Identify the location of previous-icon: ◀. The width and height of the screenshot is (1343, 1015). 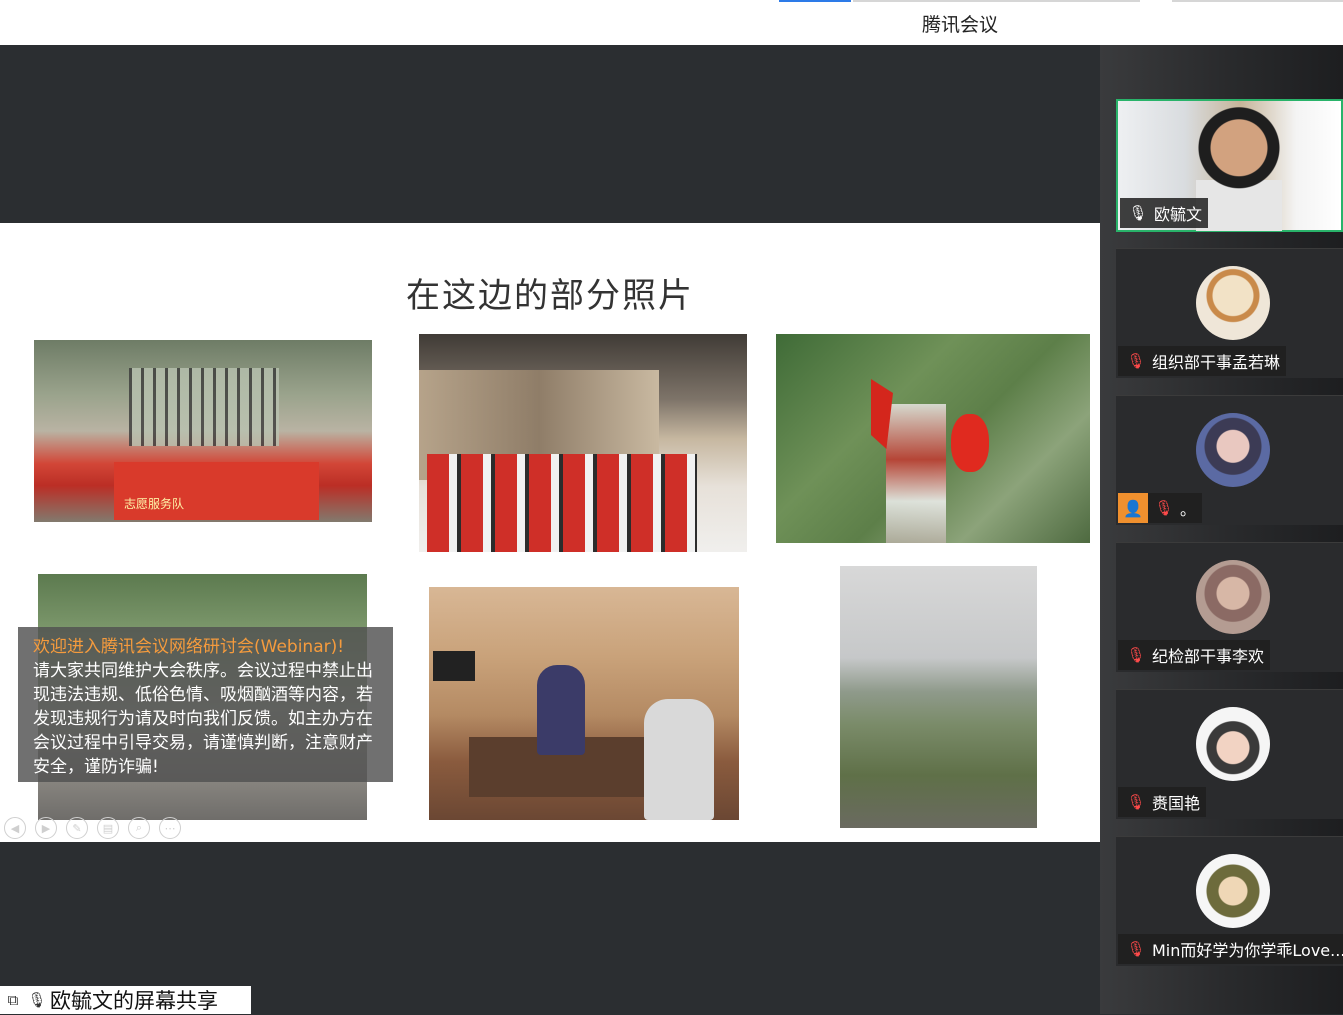
(15, 828).